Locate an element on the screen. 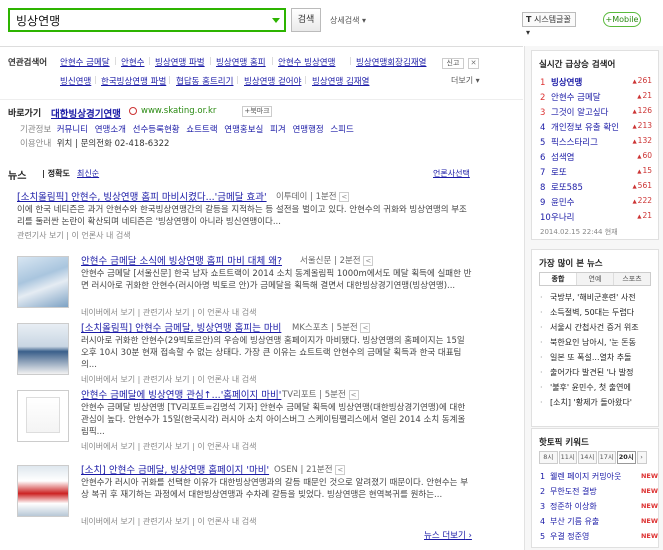  search-input is located at coordinates (135, 20).